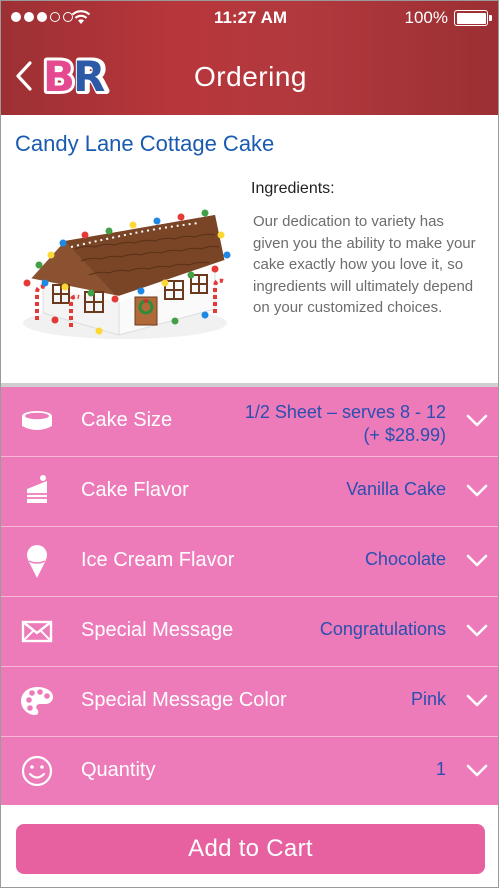 This screenshot has height=888, width=499. Describe the element at coordinates (250, 849) in the screenshot. I see `add-to-cart-button: Add to Cart` at that location.